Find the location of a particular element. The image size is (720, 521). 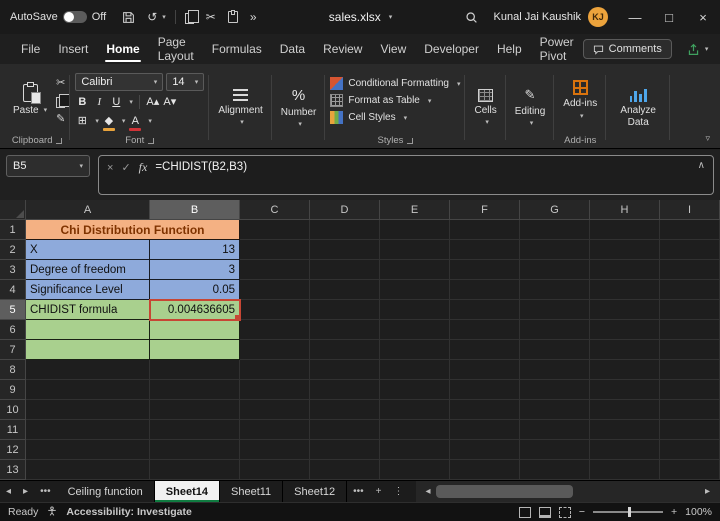

cell-D8 is located at coordinates (345, 370).